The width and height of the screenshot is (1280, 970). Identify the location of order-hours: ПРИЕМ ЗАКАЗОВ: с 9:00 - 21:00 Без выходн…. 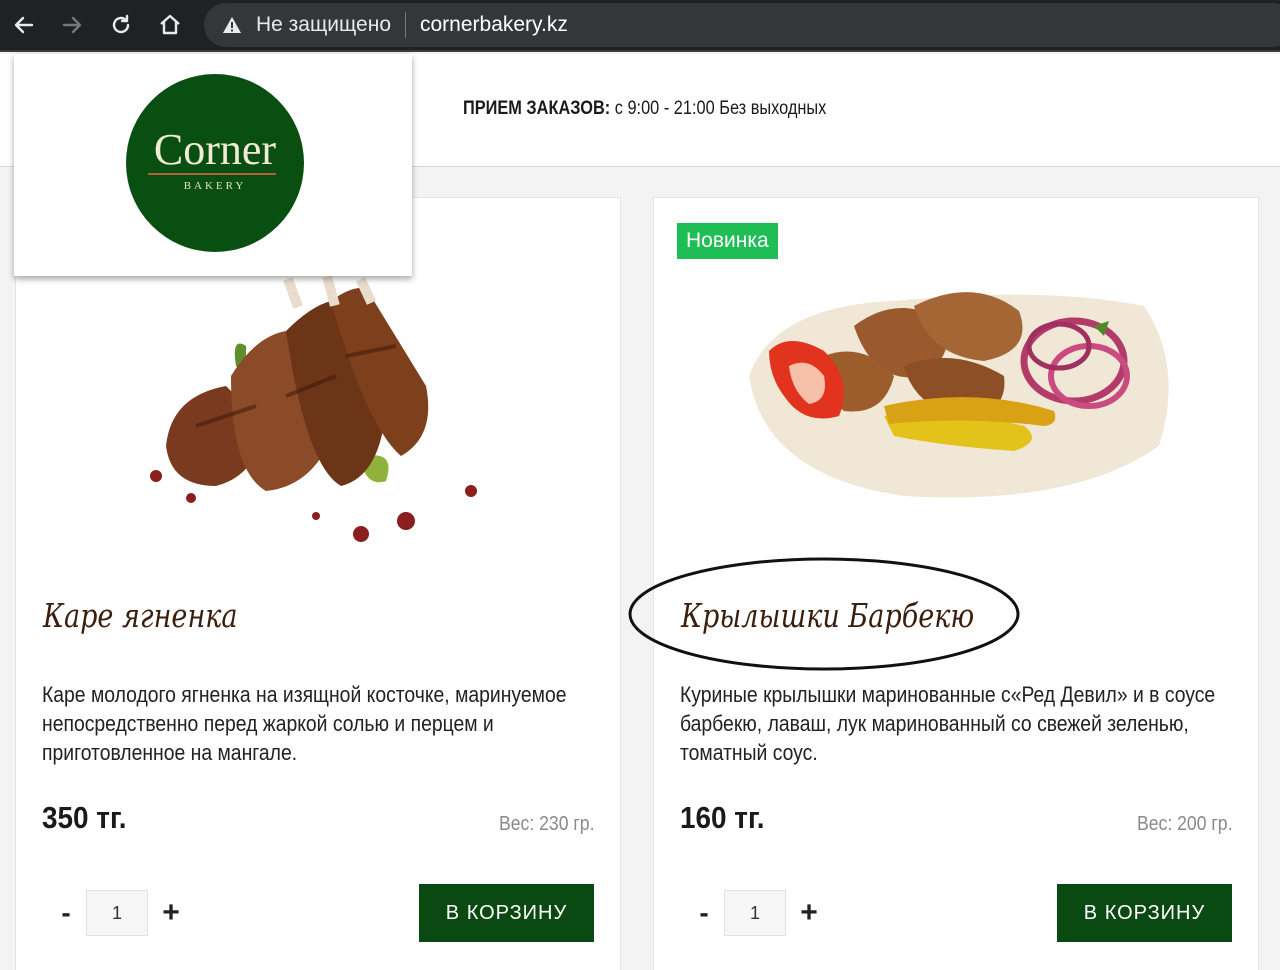
(644, 109).